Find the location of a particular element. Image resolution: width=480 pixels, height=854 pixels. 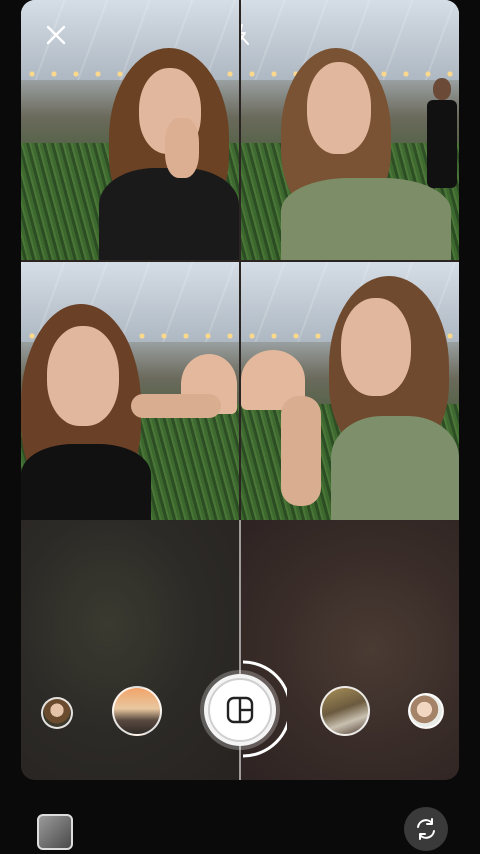

layout-grid-icon is located at coordinates (240, 710).